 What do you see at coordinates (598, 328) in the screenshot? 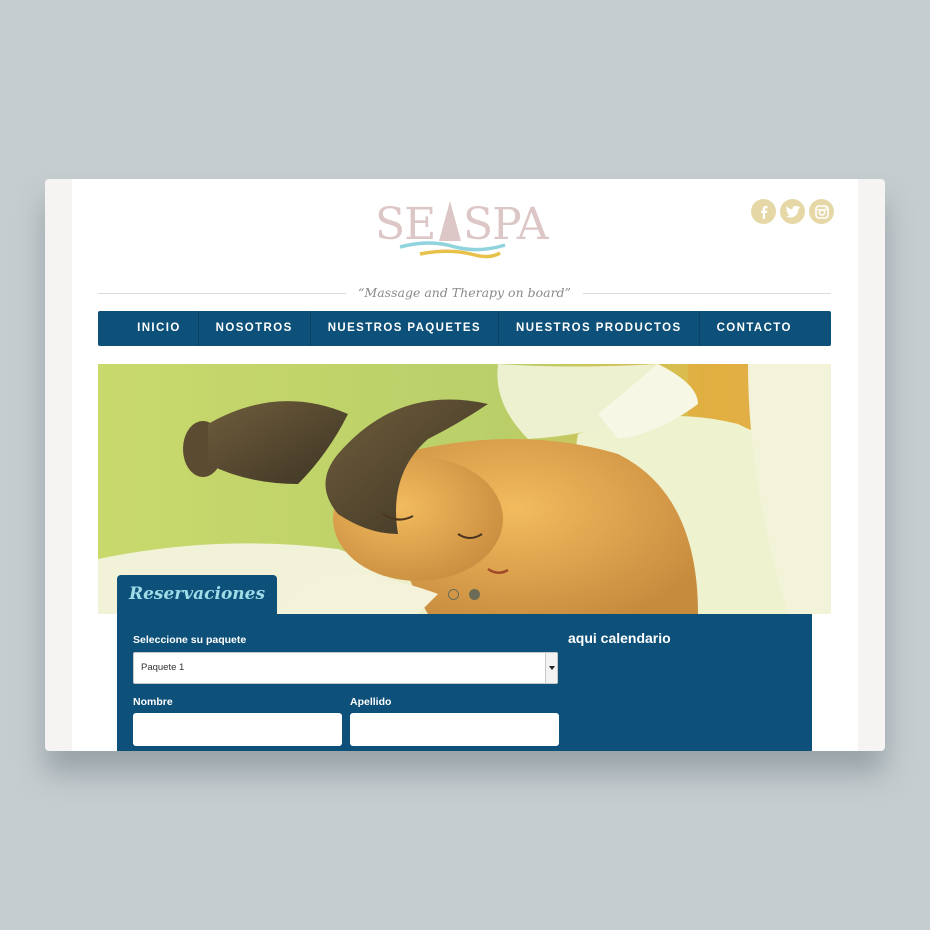
I see `nav-item-productos: NUESTROS PRODUCTOS` at bounding box center [598, 328].